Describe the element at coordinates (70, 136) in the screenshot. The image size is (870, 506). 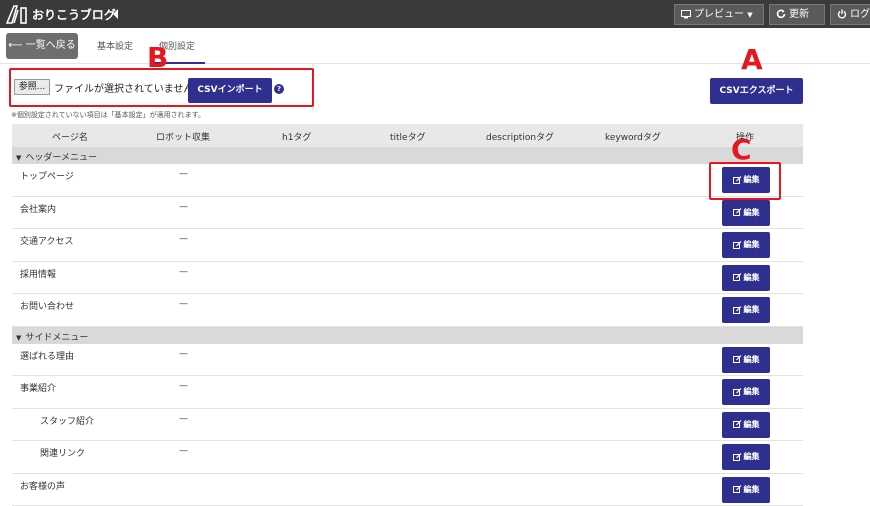
I see `header-page-name: ページ名` at that location.